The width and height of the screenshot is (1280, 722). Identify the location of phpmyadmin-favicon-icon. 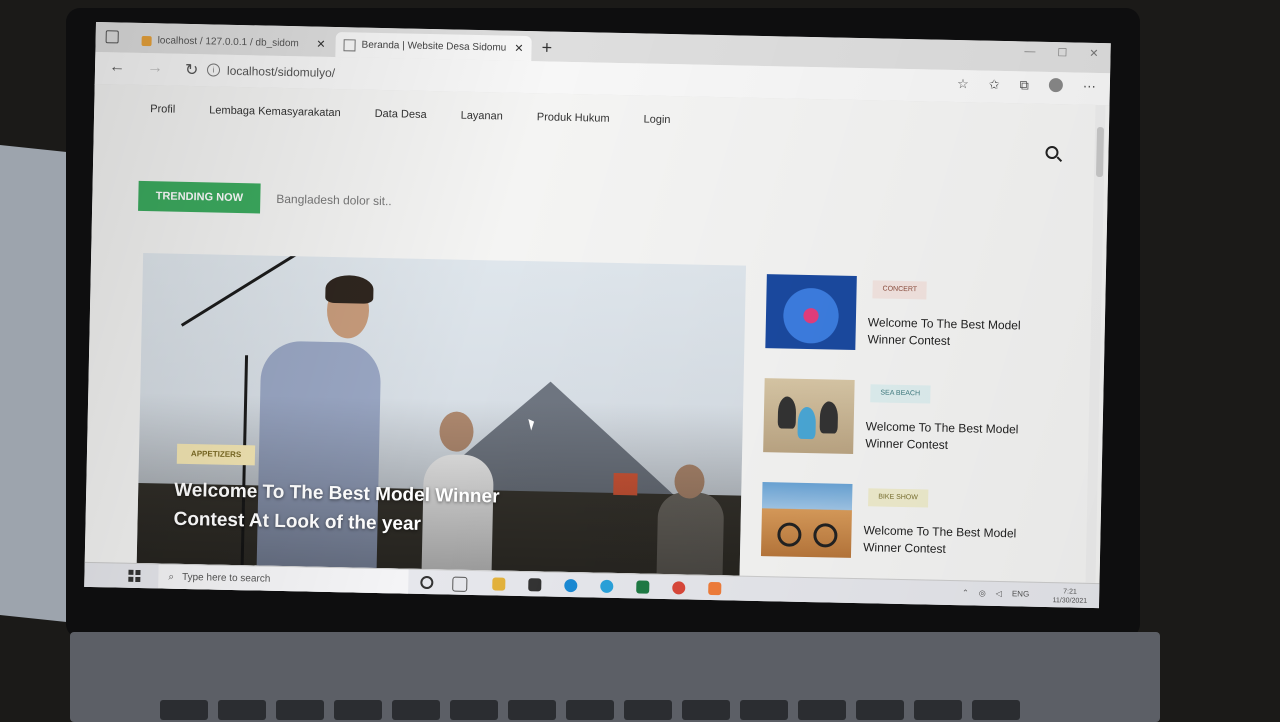
(146, 40).